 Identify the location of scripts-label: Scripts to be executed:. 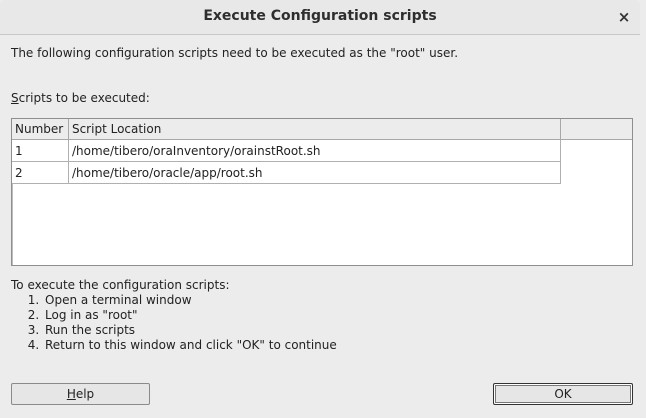
(80, 98).